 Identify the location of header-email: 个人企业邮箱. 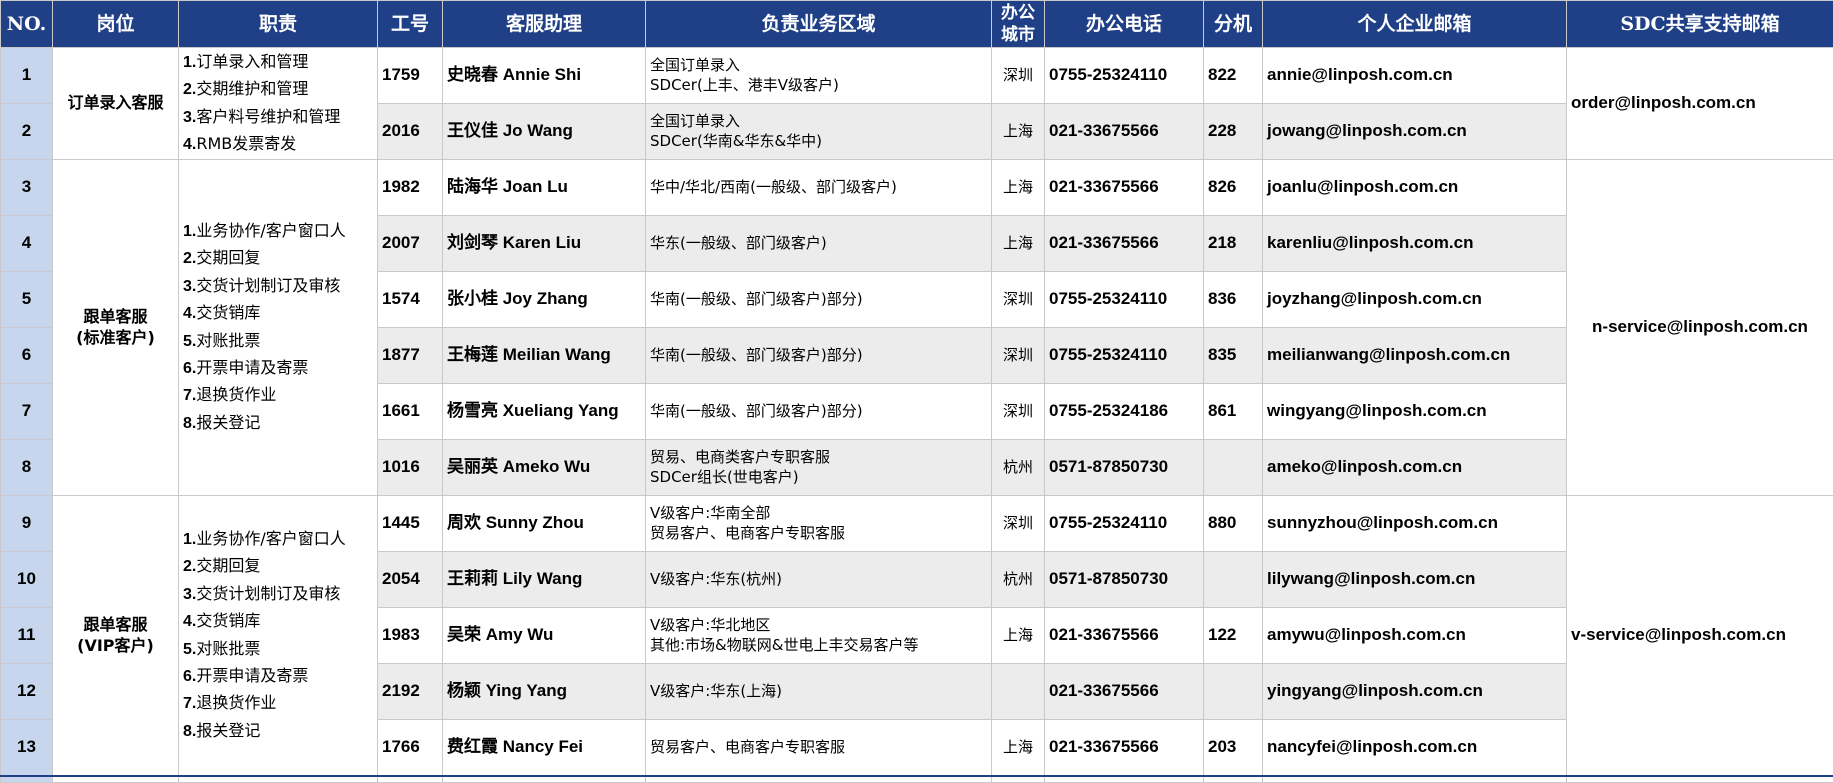
(1415, 24).